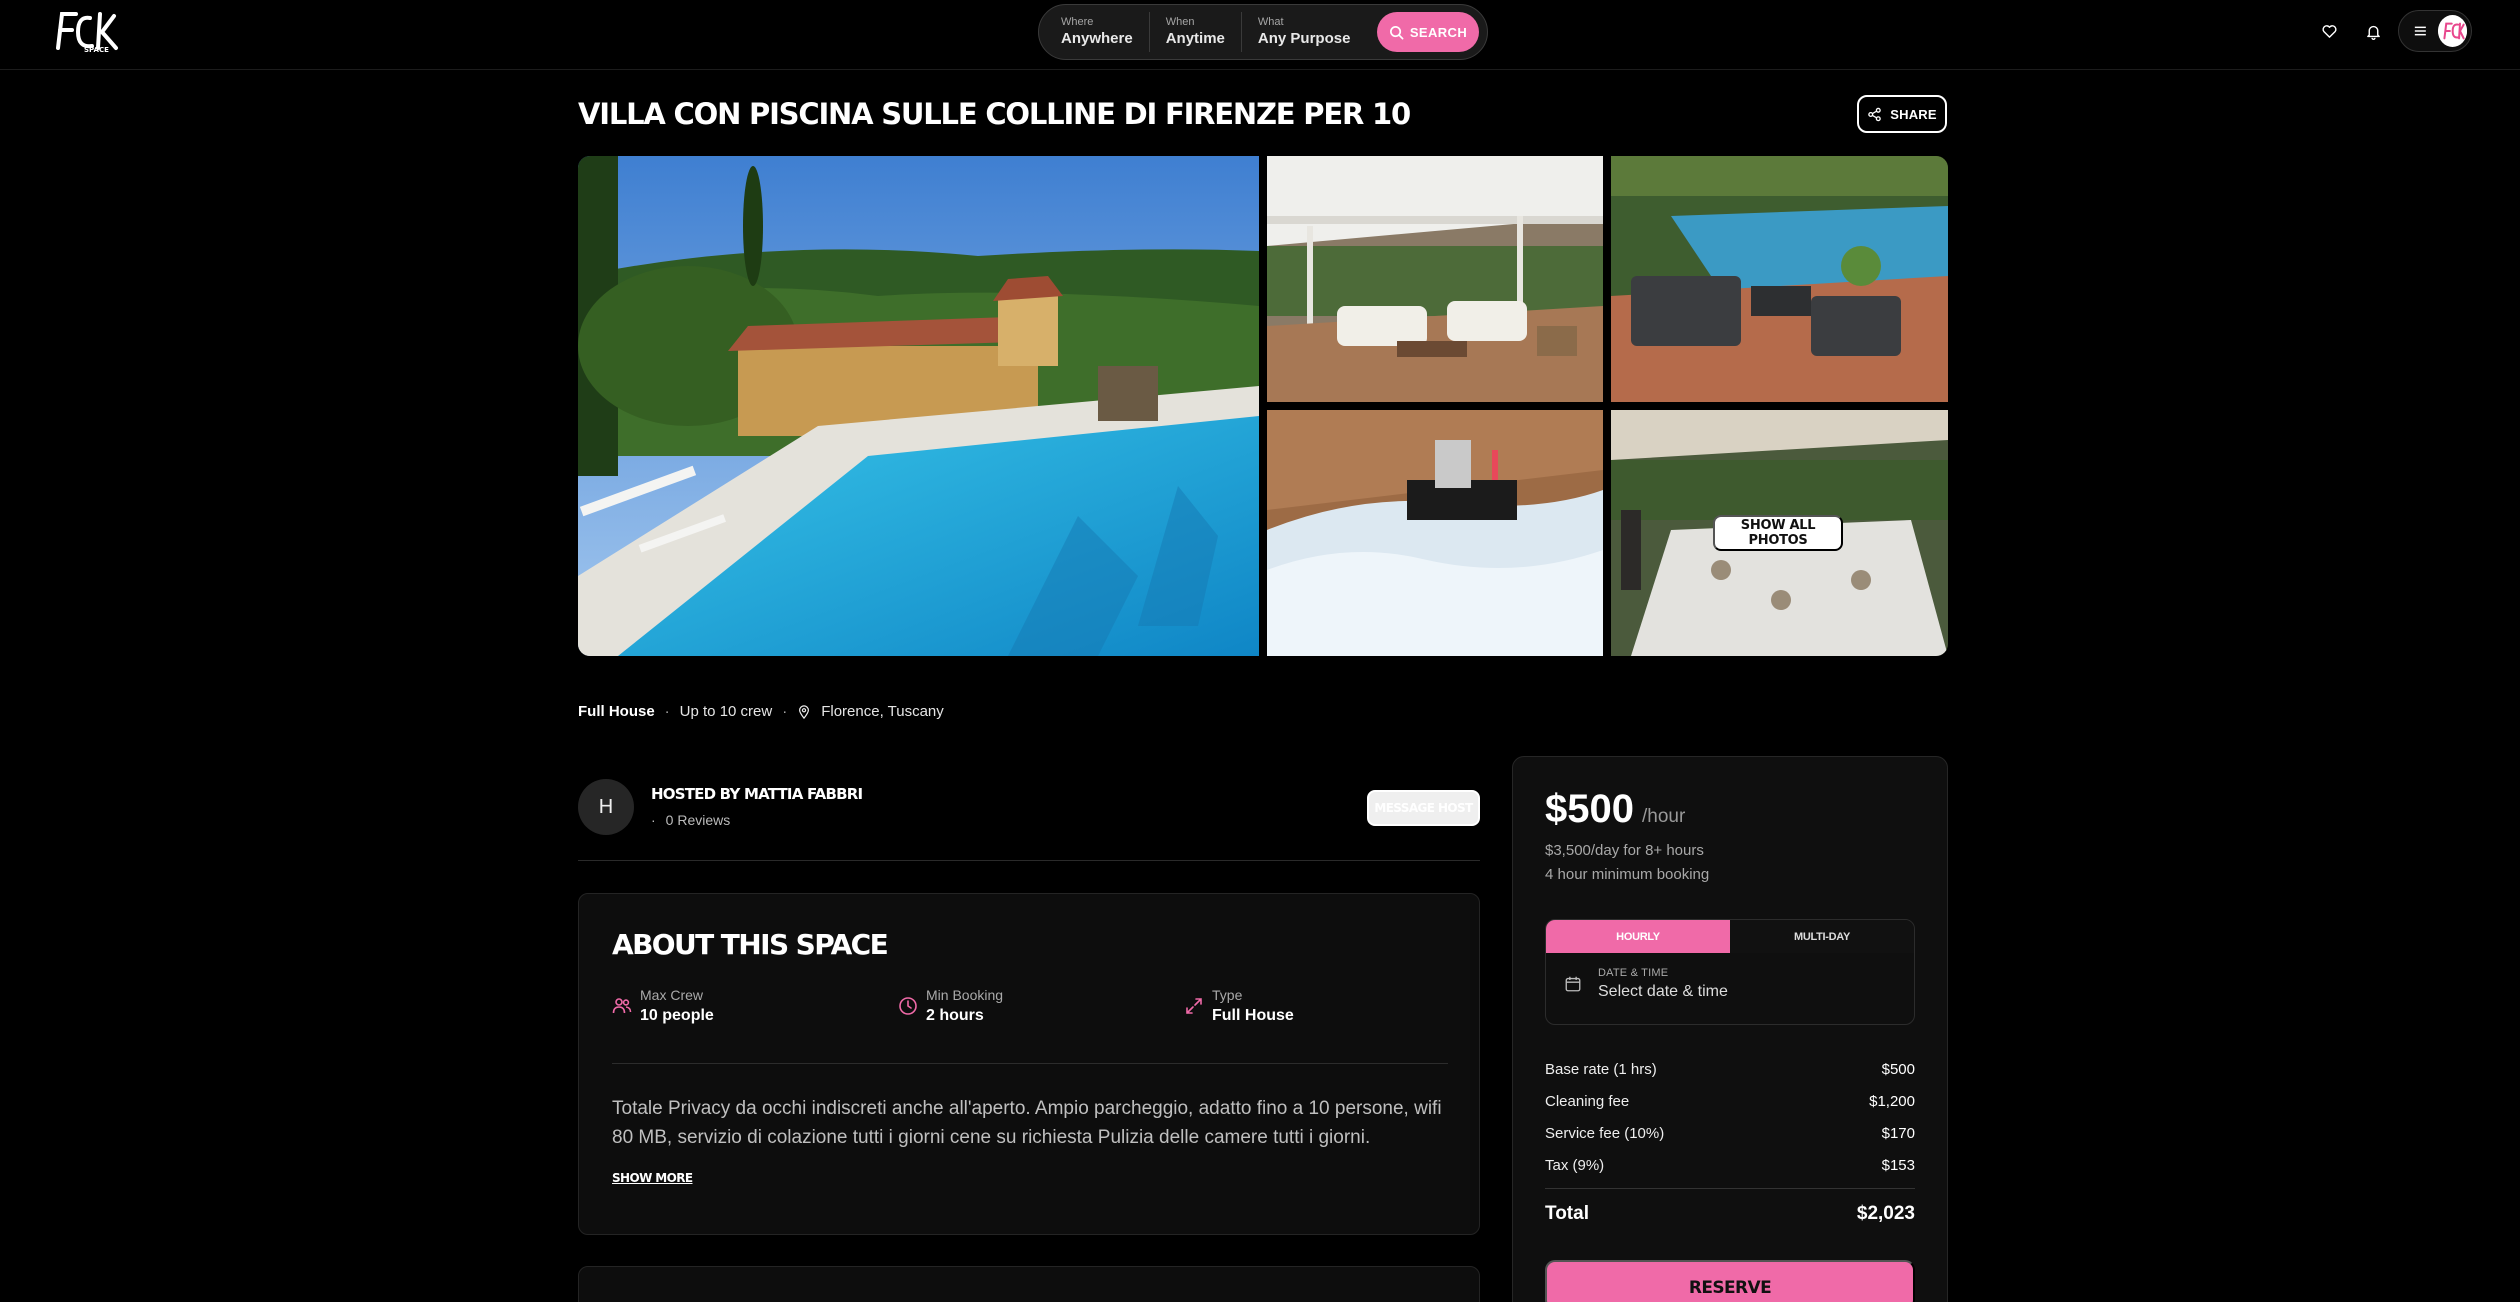 The image size is (2520, 1302). Describe the element at coordinates (2435, 31) in the screenshot. I see `user-menu-button` at that location.